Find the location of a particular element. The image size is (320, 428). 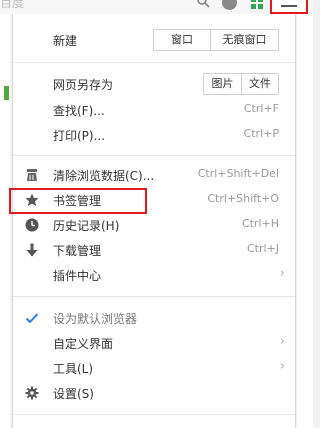

page-accent-mark is located at coordinates (6, 93).